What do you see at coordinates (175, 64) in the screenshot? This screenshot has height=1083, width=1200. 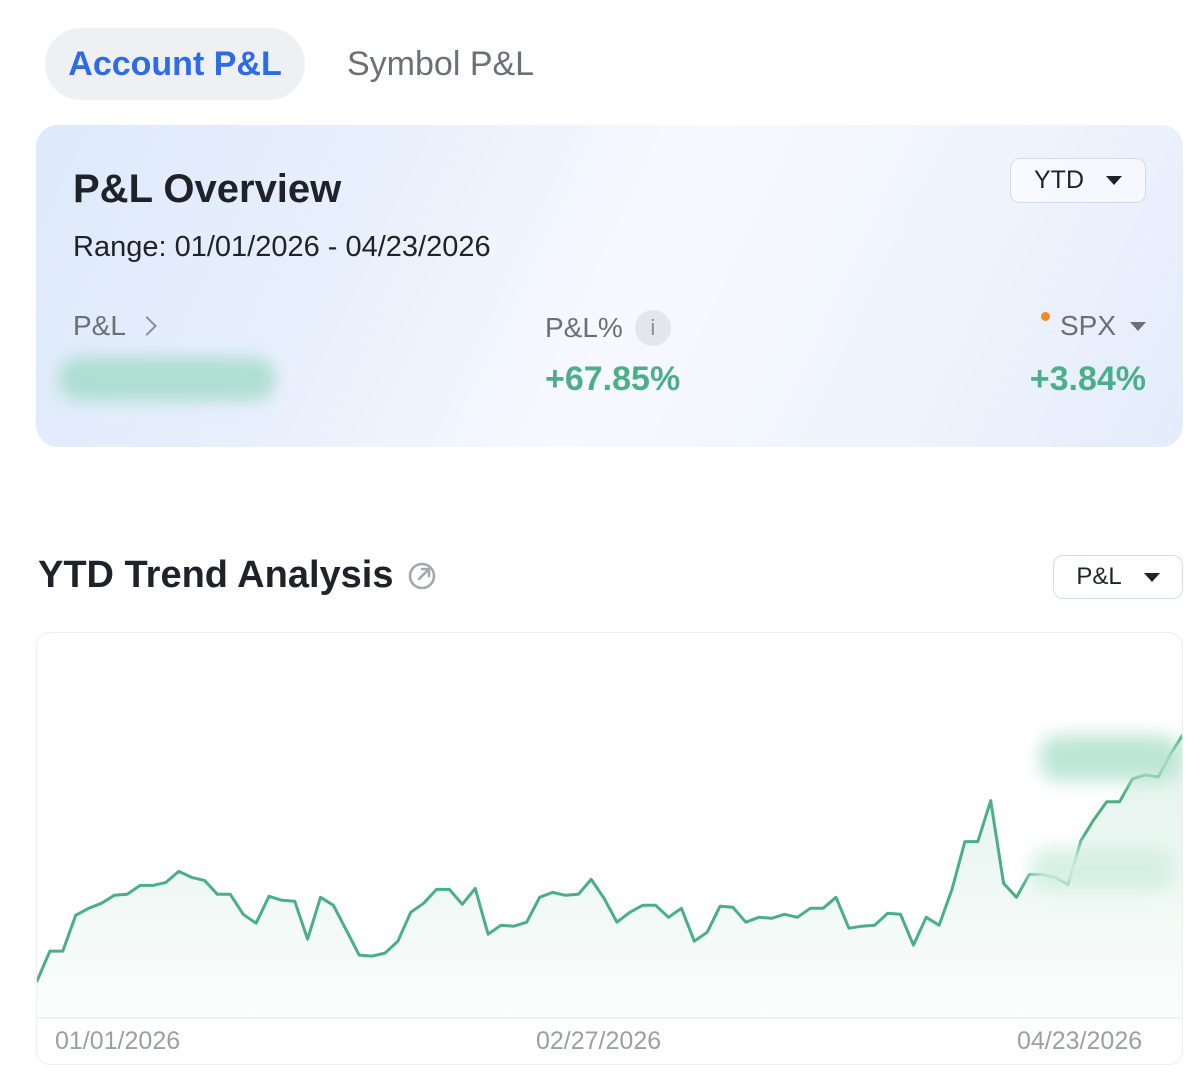 I see `tab-account-pl: Account P&L` at bounding box center [175, 64].